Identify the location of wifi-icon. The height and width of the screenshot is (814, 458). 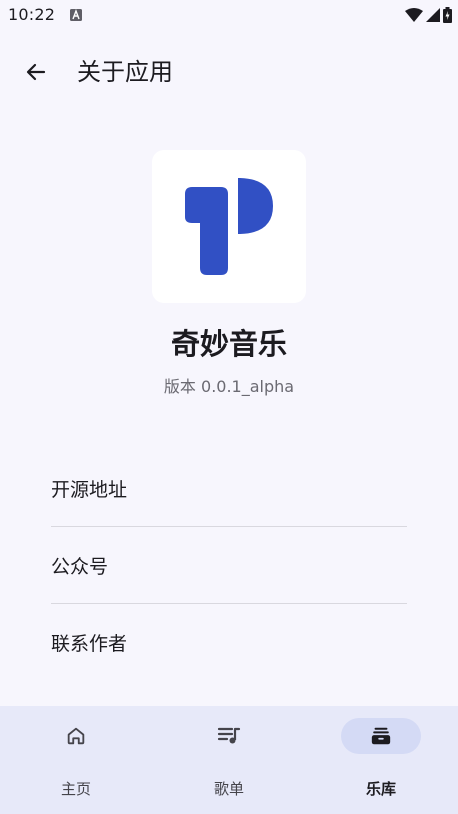
(414, 15).